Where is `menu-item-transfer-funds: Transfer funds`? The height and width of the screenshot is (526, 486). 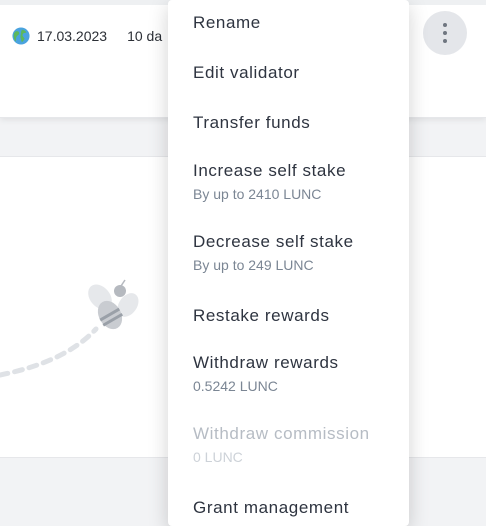
menu-item-transfer-funds: Transfer funds is located at coordinates (298, 123).